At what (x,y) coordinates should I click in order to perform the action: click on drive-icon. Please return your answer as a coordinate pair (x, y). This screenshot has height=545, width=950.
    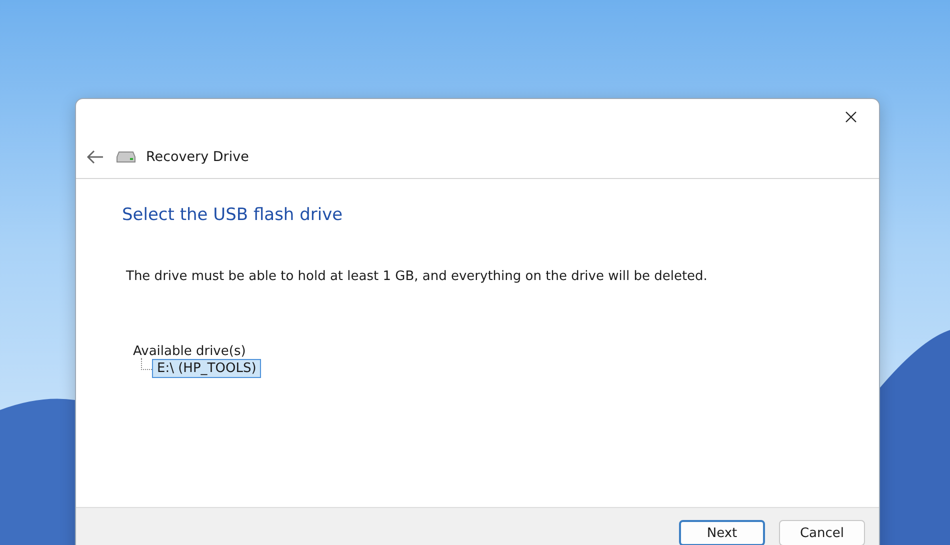
    Looking at the image, I should click on (126, 156).